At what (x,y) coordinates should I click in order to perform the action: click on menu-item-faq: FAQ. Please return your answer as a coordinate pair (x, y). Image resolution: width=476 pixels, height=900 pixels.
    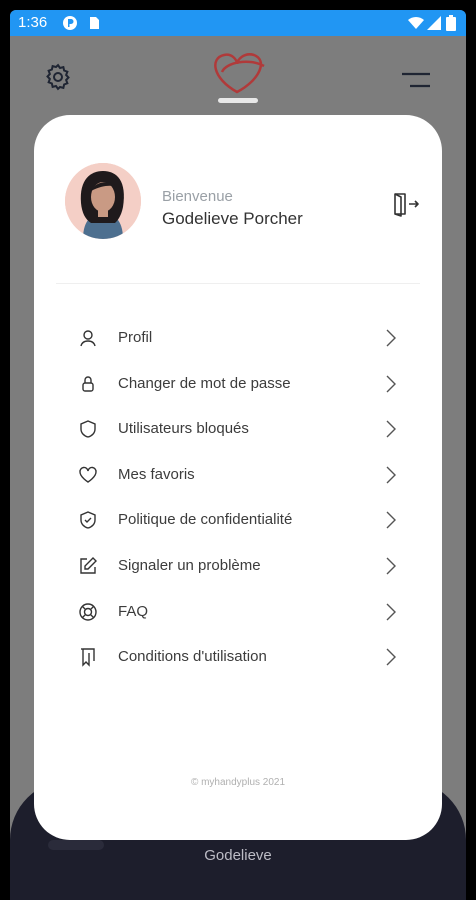
    Looking at the image, I should click on (238, 612).